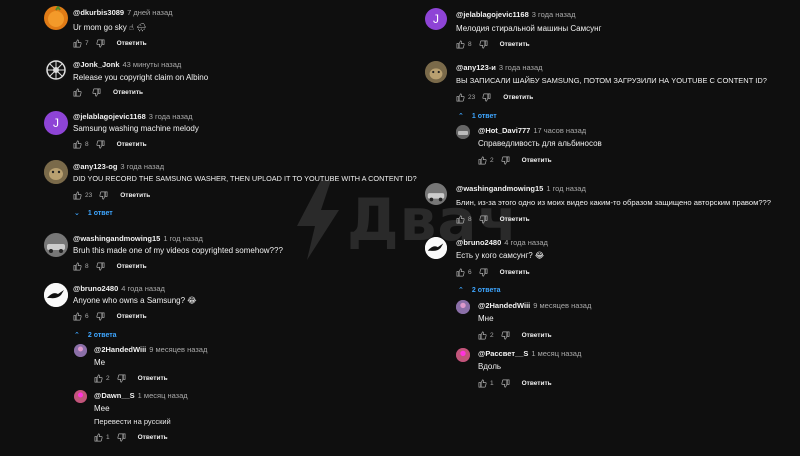 The width and height of the screenshot is (800, 456). Describe the element at coordinates (503, 353) in the screenshot. I see `comment-author: @Рассвет__S` at that location.